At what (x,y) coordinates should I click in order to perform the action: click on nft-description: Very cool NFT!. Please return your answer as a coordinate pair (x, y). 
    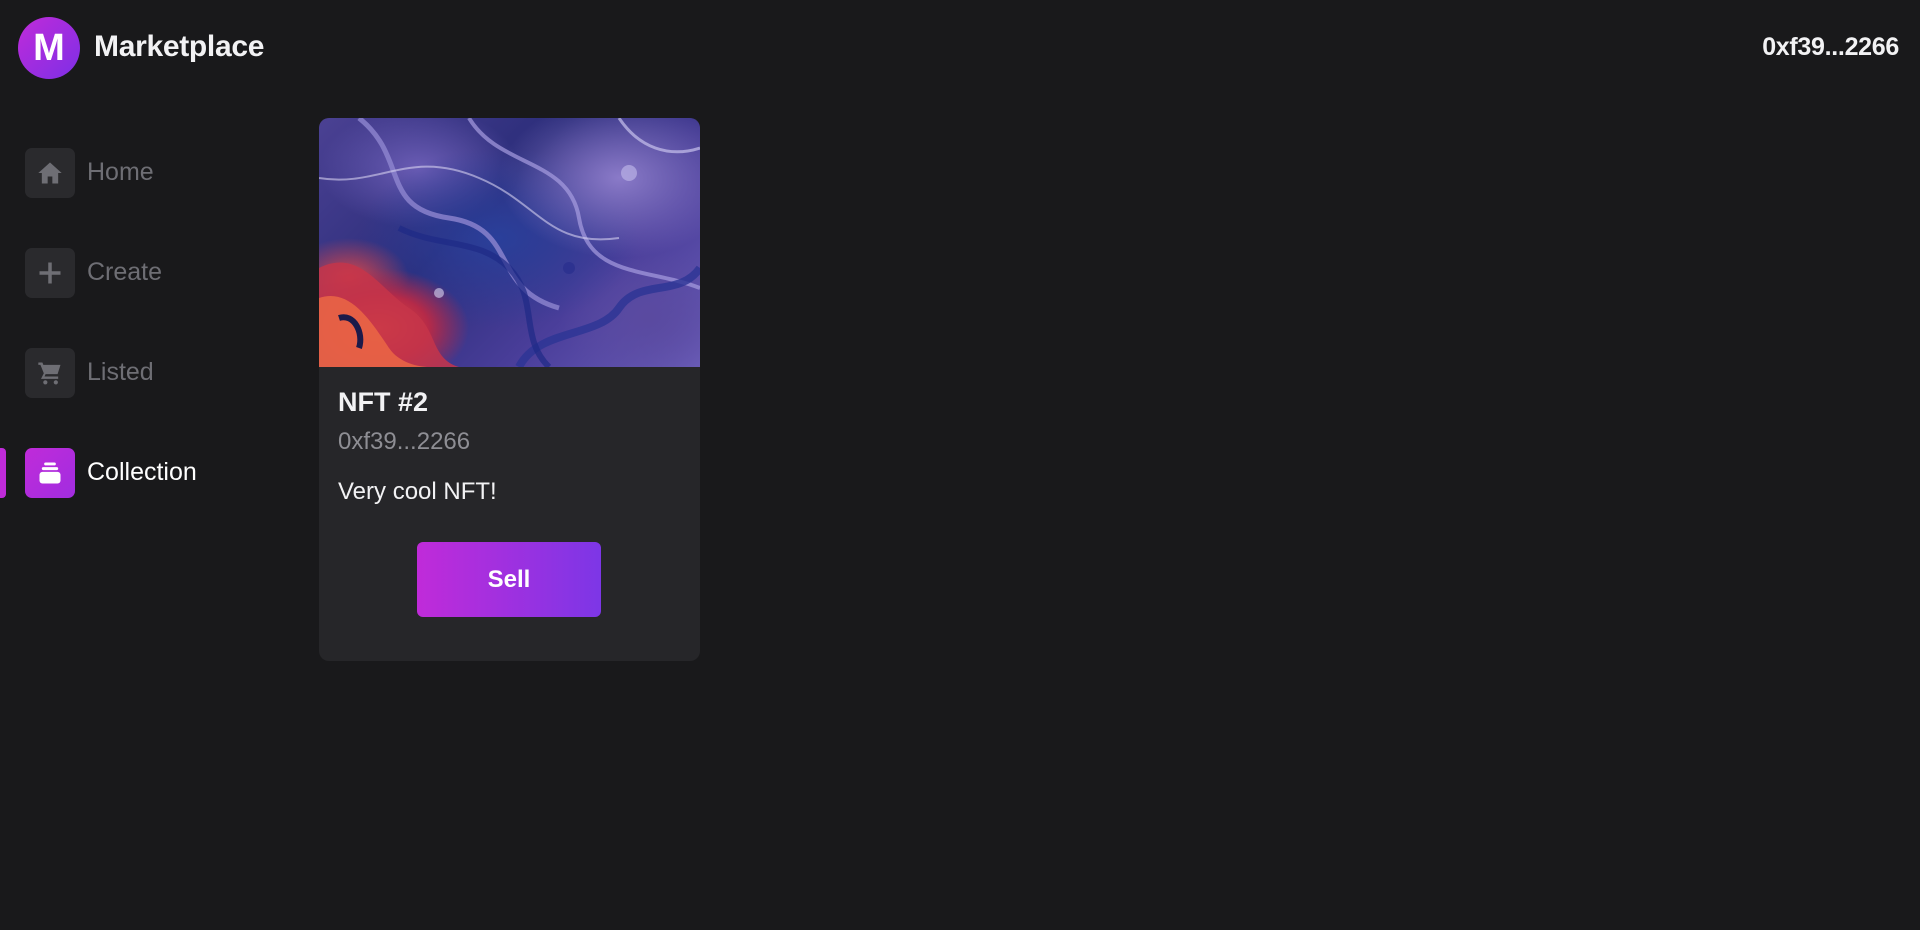
    Looking at the image, I should click on (417, 491).